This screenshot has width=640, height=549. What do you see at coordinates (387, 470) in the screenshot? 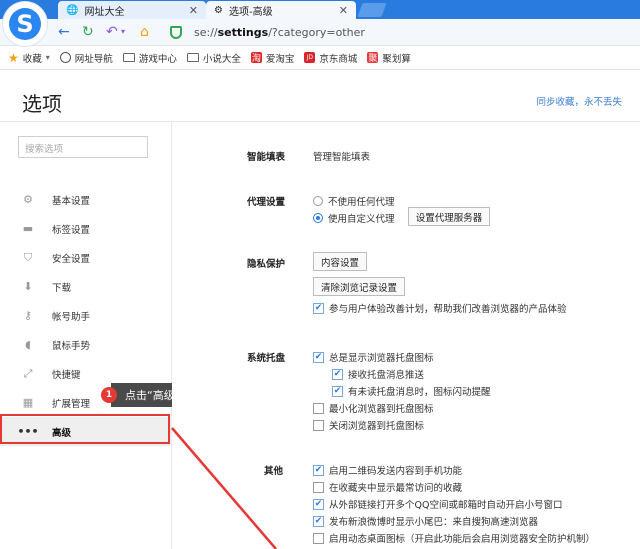
I see `other-option-checkbox: ✔ 启用二维码发送内容到手机功能` at bounding box center [387, 470].